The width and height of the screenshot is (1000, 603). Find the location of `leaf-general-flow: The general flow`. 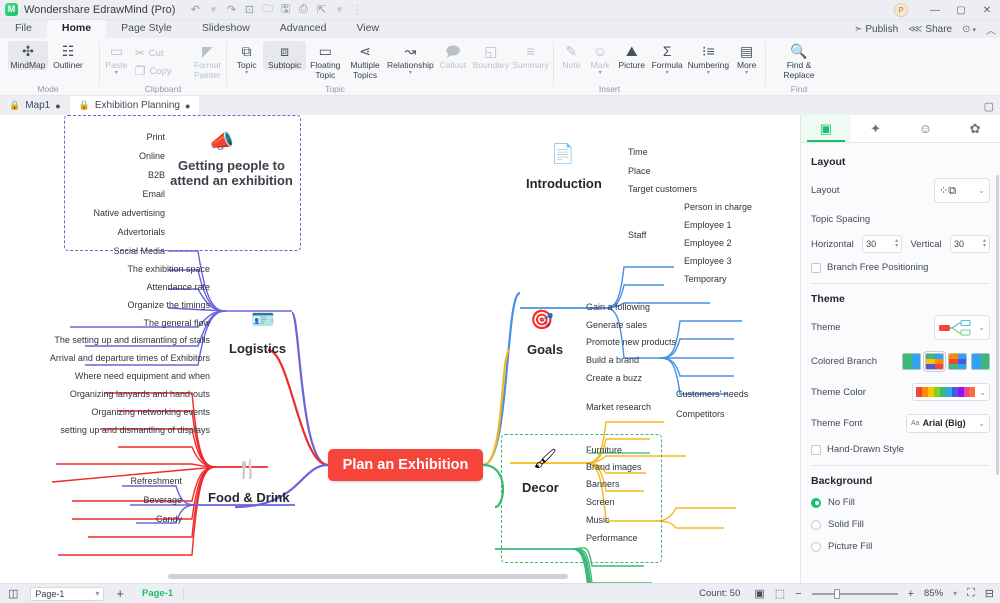

leaf-general-flow: The general flow is located at coordinates (160, 323).